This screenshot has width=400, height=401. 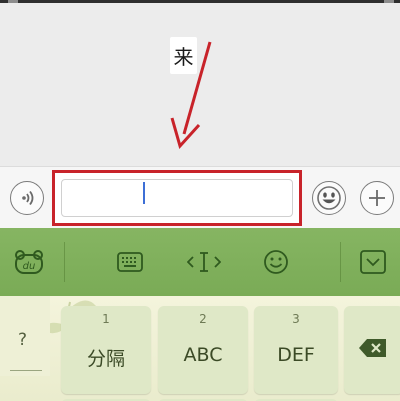 I want to click on backspace-icon, so click(x=372, y=348).